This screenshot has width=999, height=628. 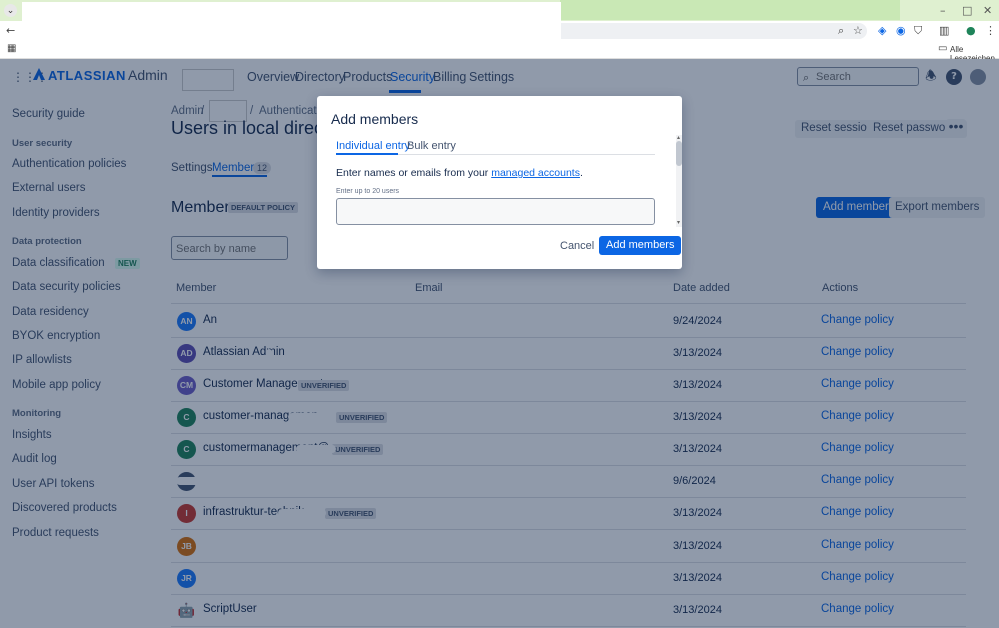 I want to click on scrollbar-thumb, so click(x=679, y=153).